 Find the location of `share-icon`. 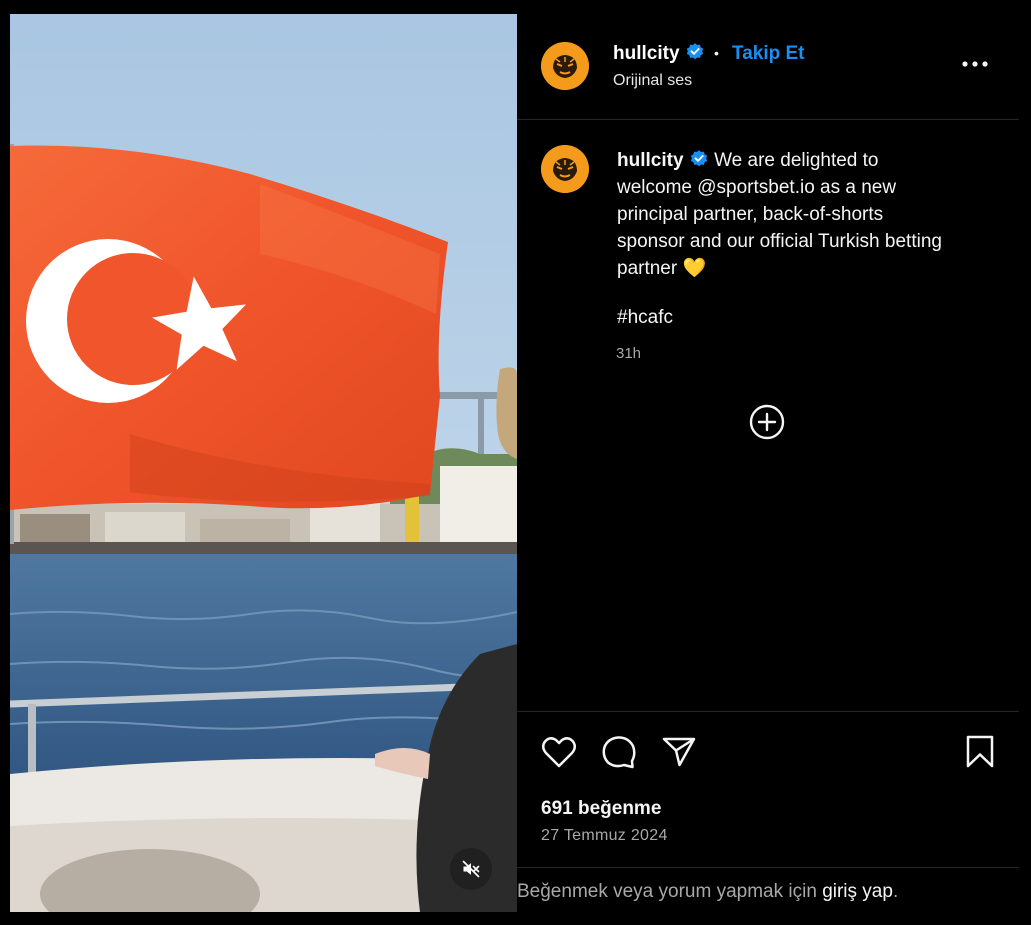

share-icon is located at coordinates (679, 752).